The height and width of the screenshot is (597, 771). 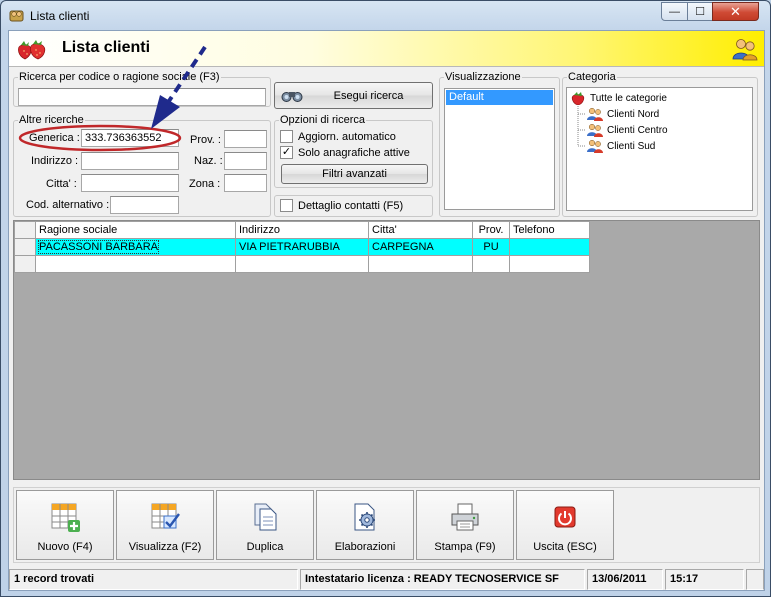 I want to click on column-header-prov: Prov., so click(x=491, y=230).